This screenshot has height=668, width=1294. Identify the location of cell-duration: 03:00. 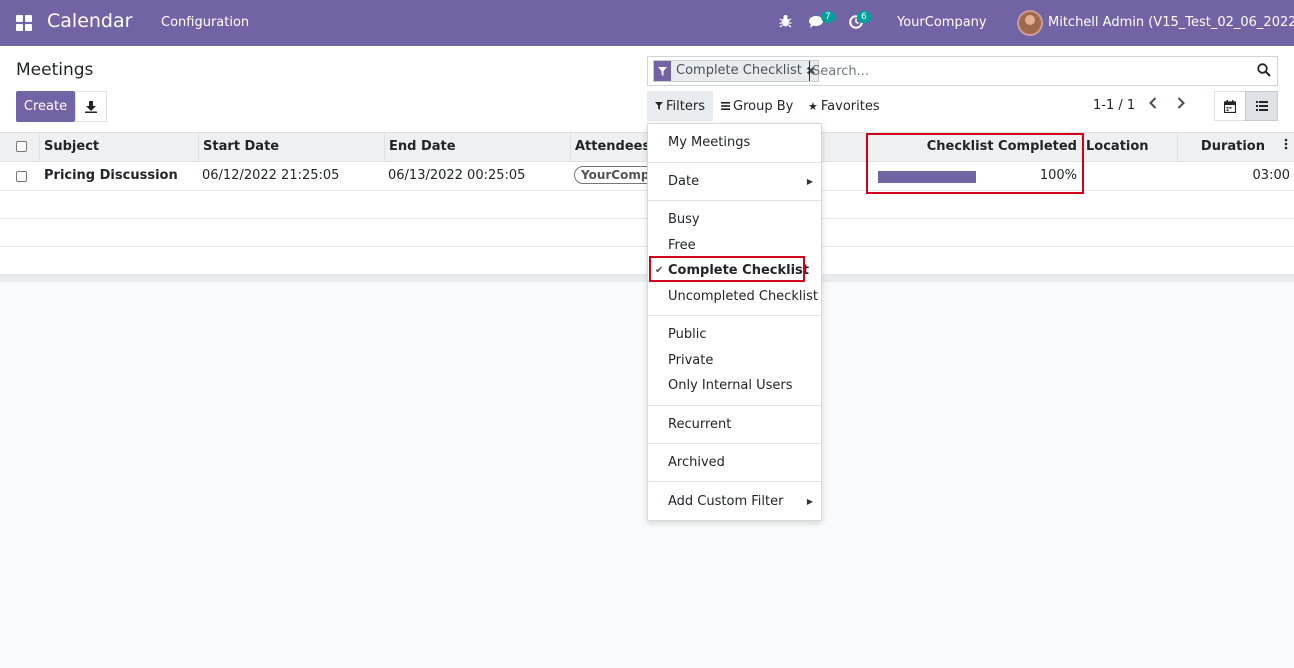
(1271, 175).